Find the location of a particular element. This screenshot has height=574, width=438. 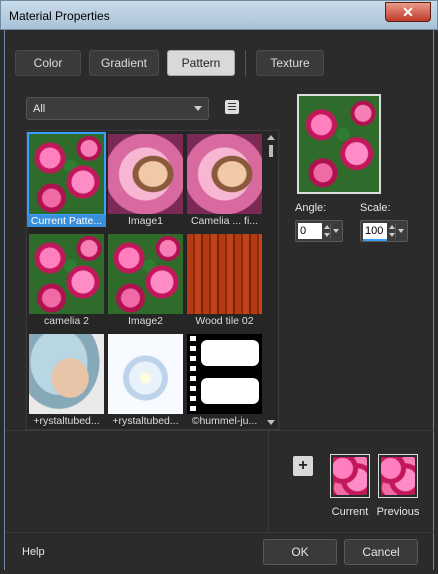

angle-dropdown-icon is located at coordinates (335, 231).